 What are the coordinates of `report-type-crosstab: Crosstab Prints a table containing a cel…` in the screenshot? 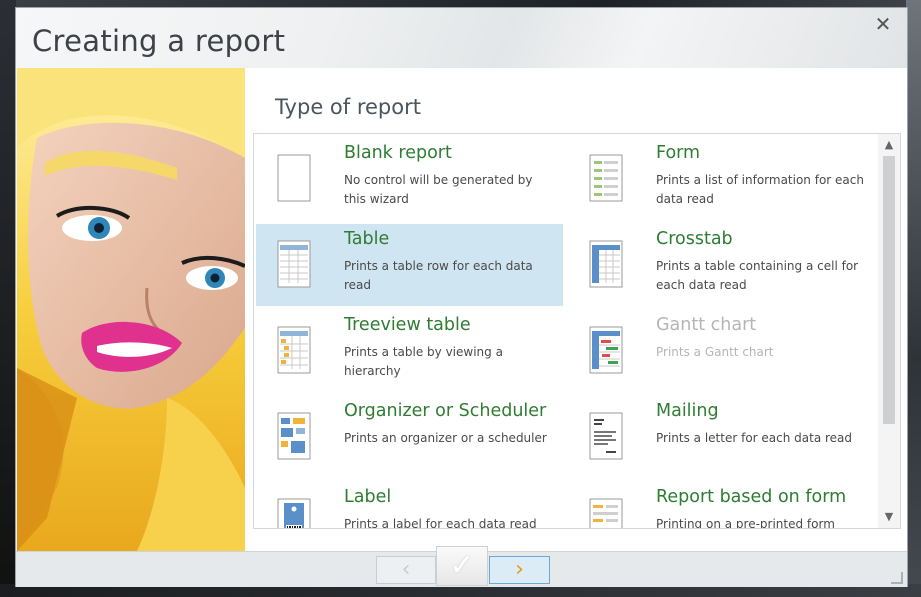 It's located at (721, 265).